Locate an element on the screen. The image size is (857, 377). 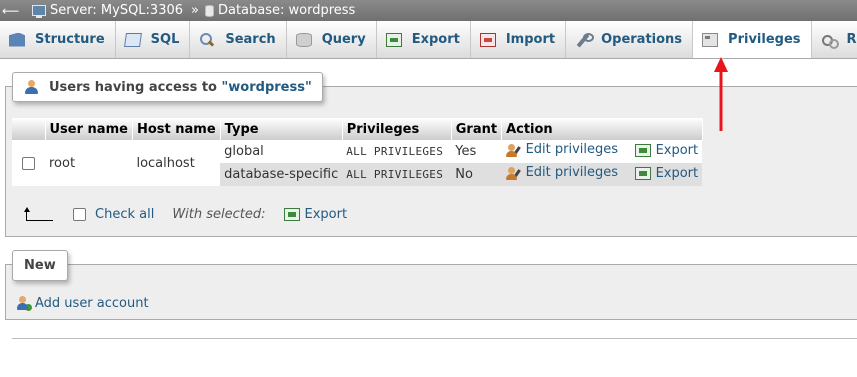
database-icon is located at coordinates (209, 10).